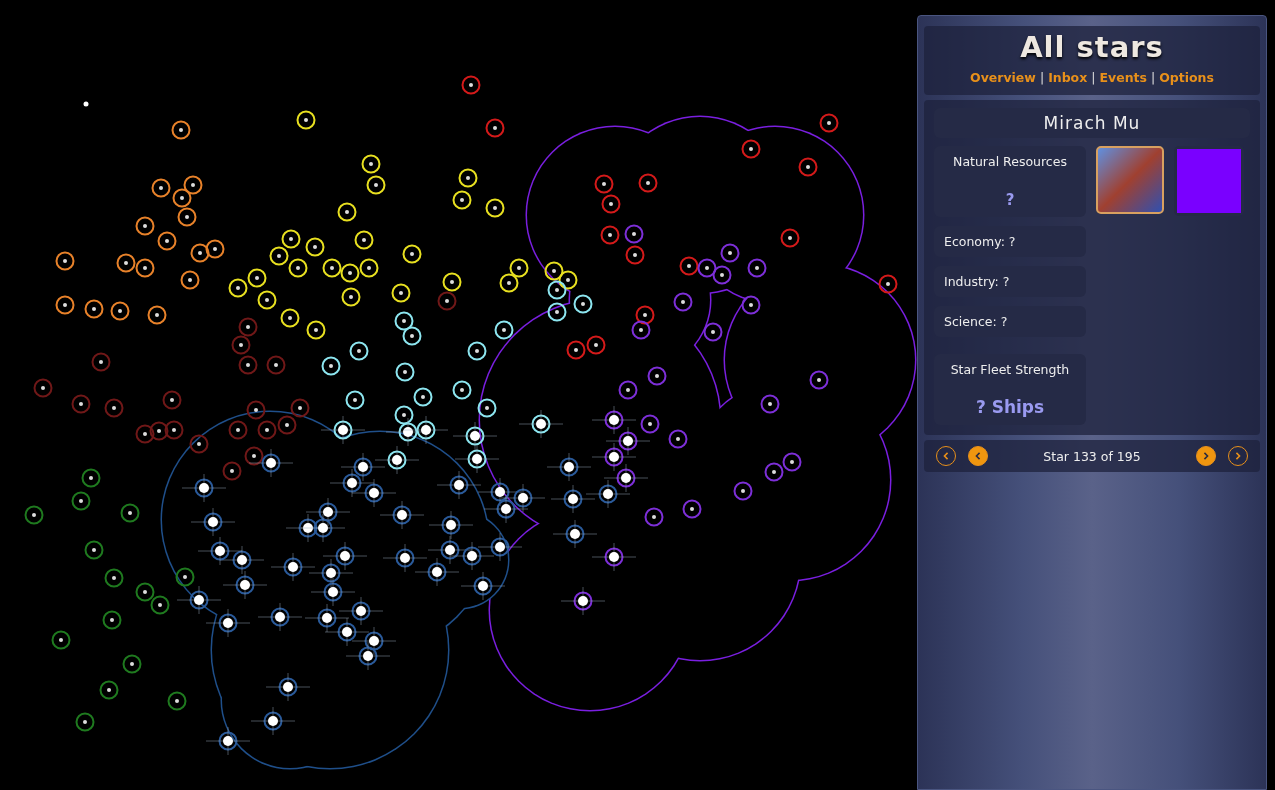 The image size is (1275, 790). I want to click on stat-label: Economy: ?, so click(1010, 241).